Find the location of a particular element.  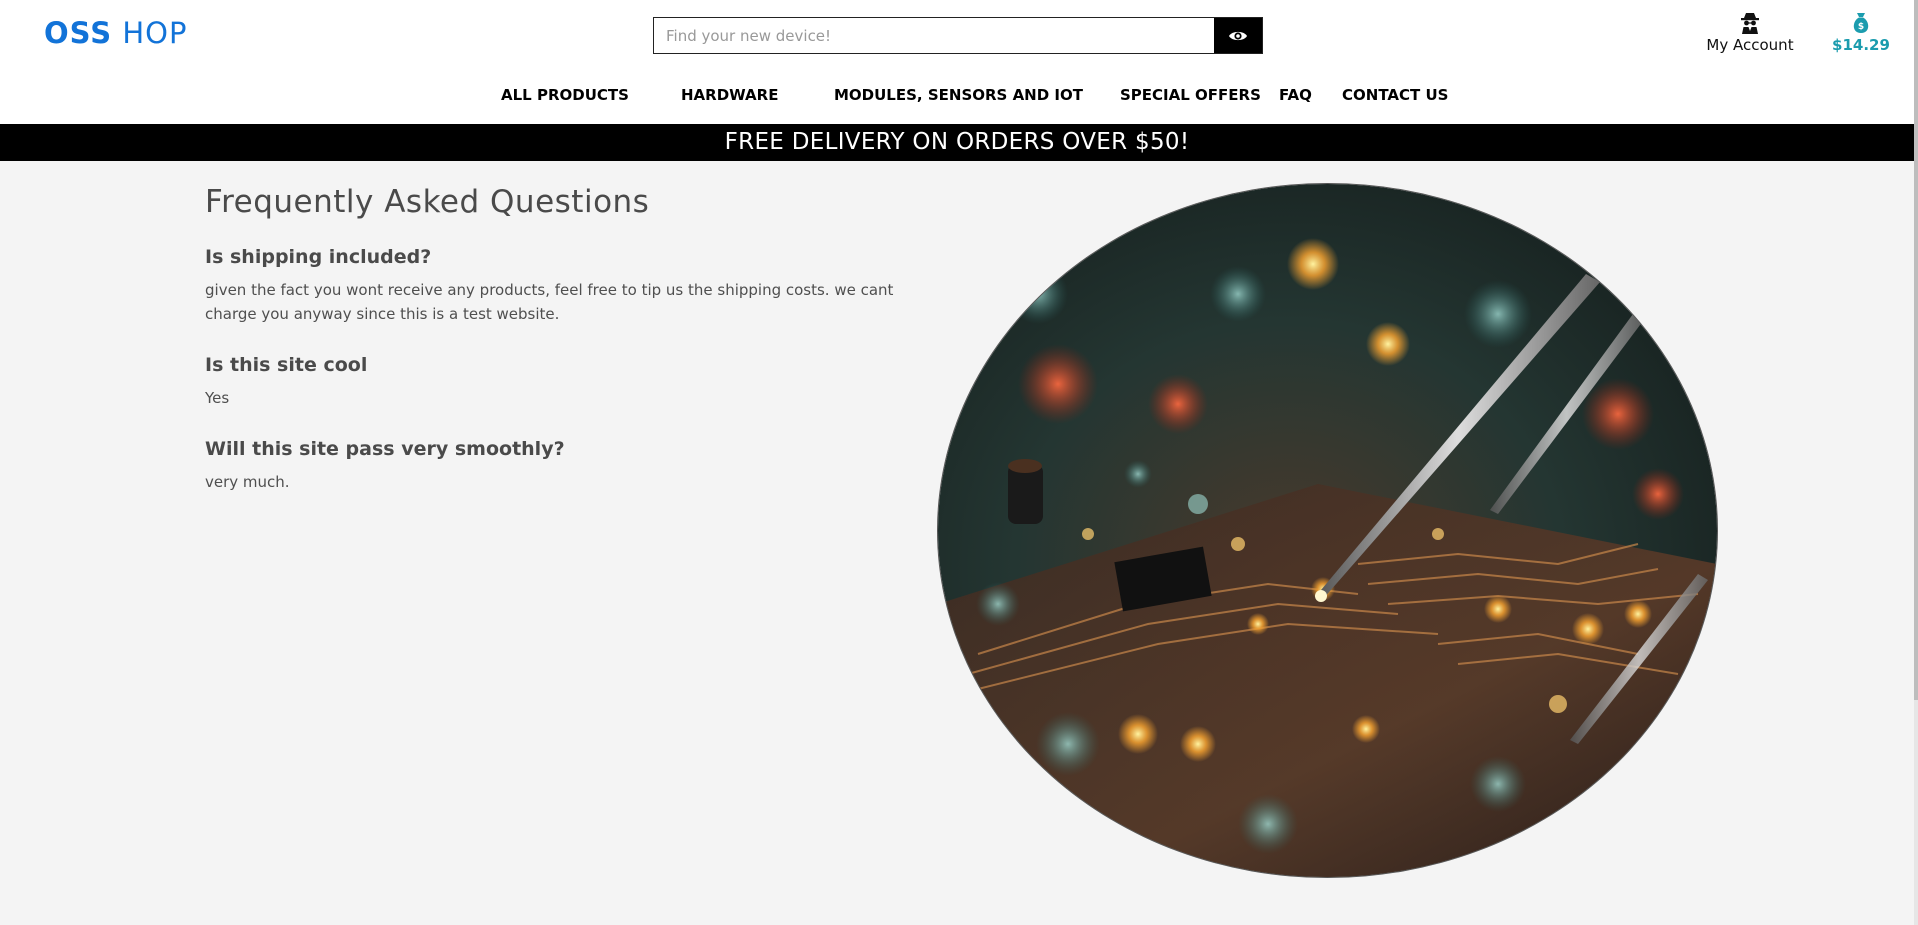

logo-rest-text: HOP is located at coordinates (150, 33).